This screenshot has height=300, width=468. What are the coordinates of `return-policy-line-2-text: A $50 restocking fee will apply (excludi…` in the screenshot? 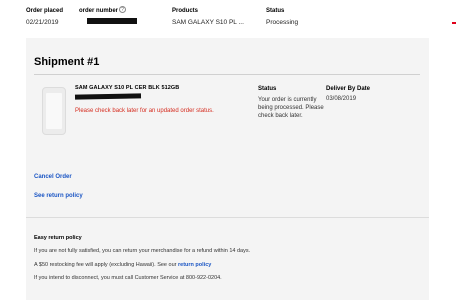 It's located at (105, 265).